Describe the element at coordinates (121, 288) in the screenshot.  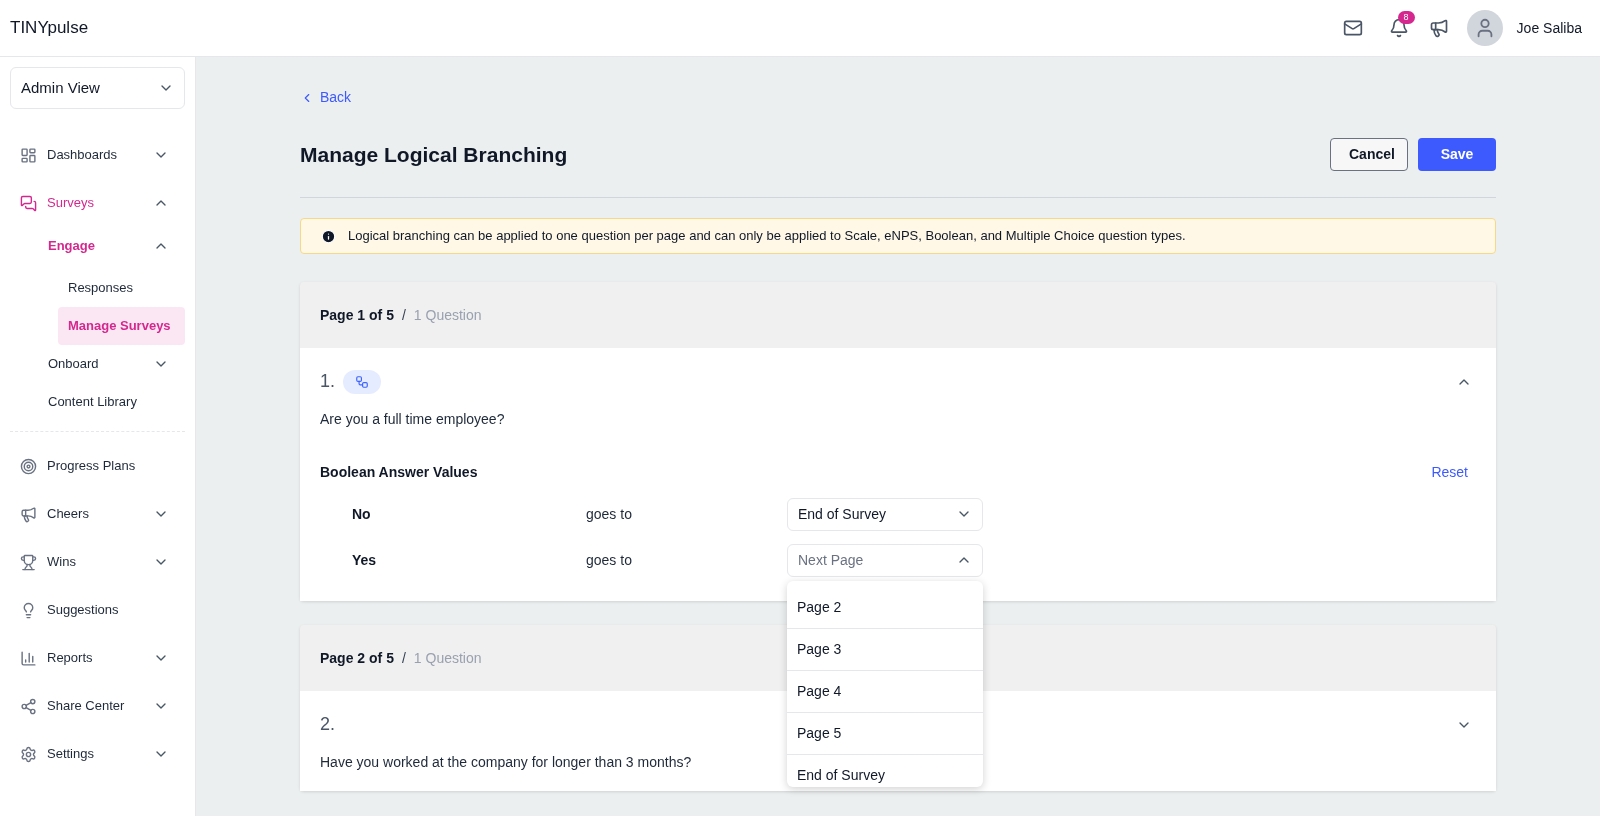
I see `sidebar-subitem: Responses` at that location.